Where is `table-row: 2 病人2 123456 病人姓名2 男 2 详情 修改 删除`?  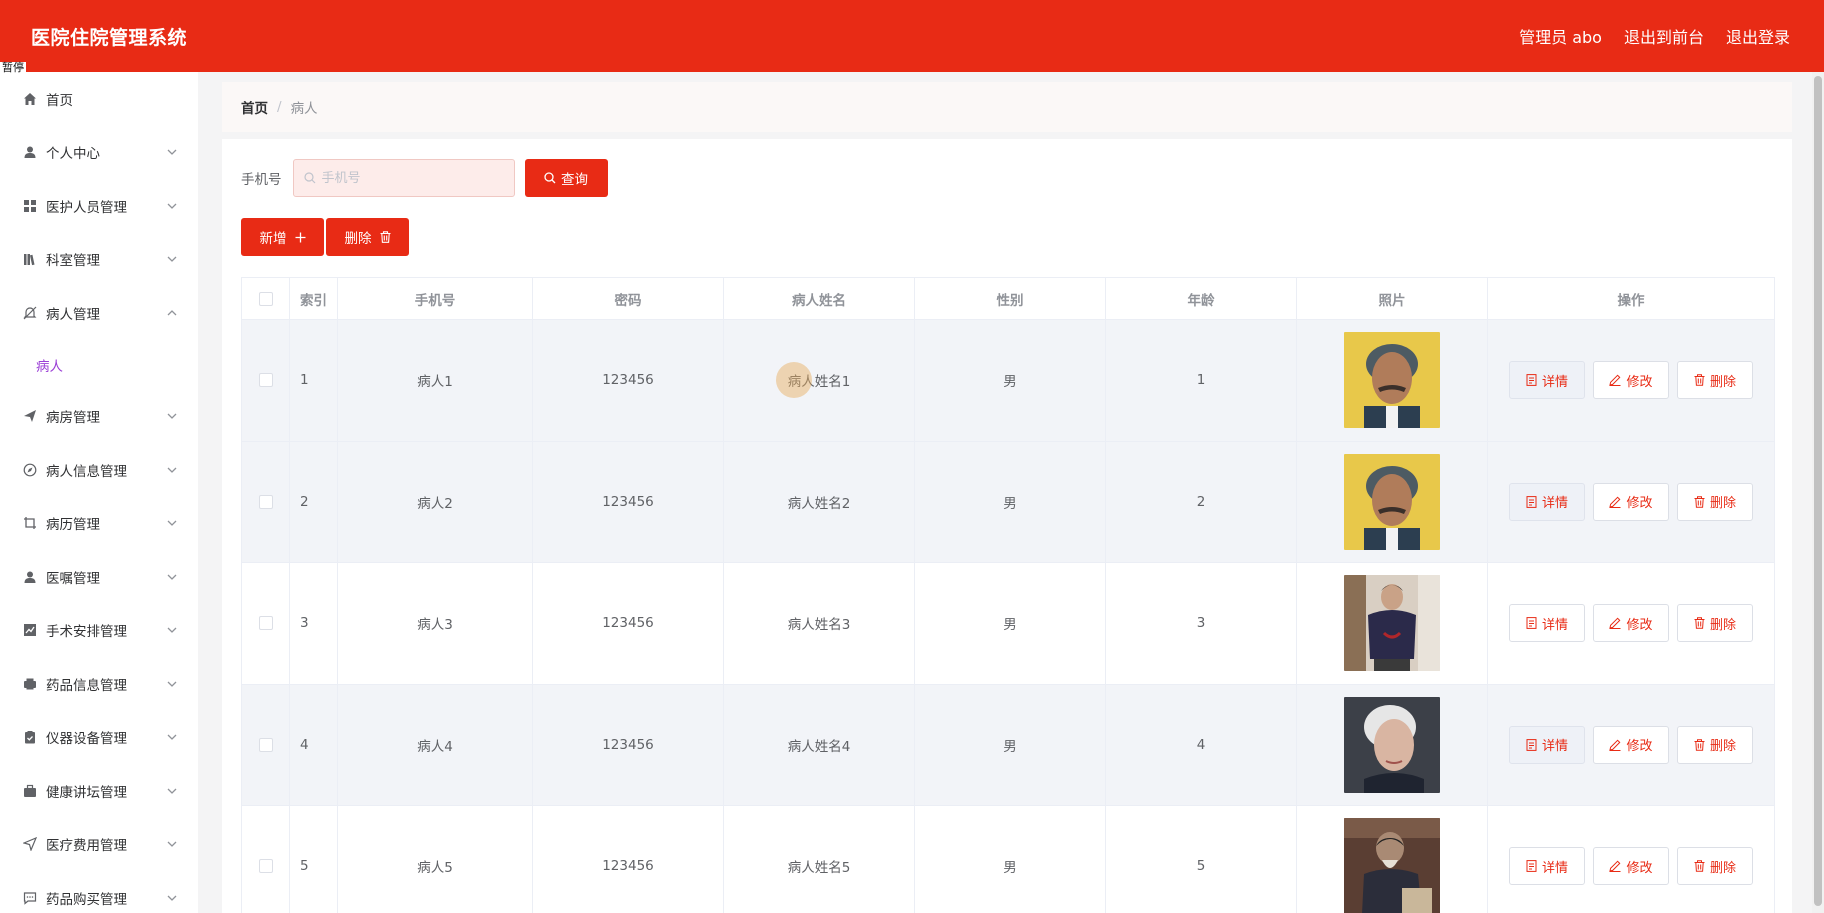 table-row: 2 病人2 123456 病人姓名2 男 2 详情 修改 删除 is located at coordinates (1008, 501).